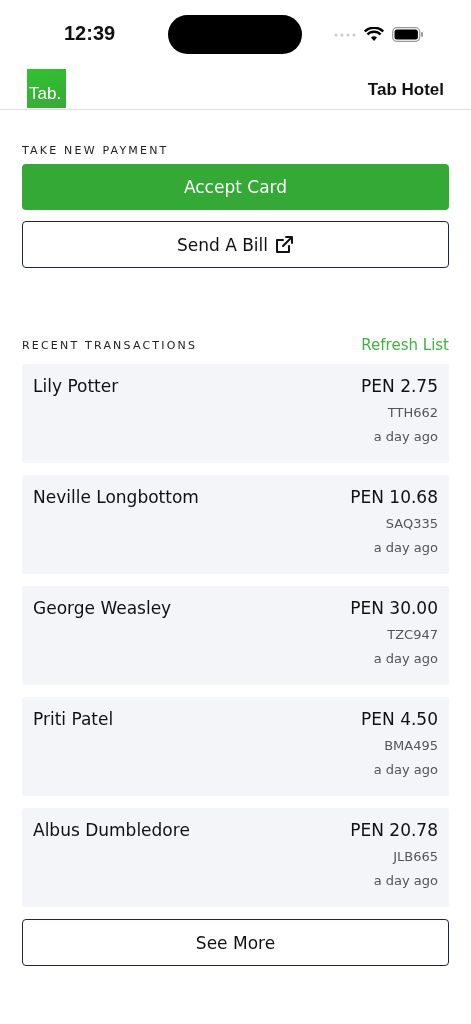 The width and height of the screenshot is (471, 1024). I want to click on amount: PEN 20.78, so click(394, 830).